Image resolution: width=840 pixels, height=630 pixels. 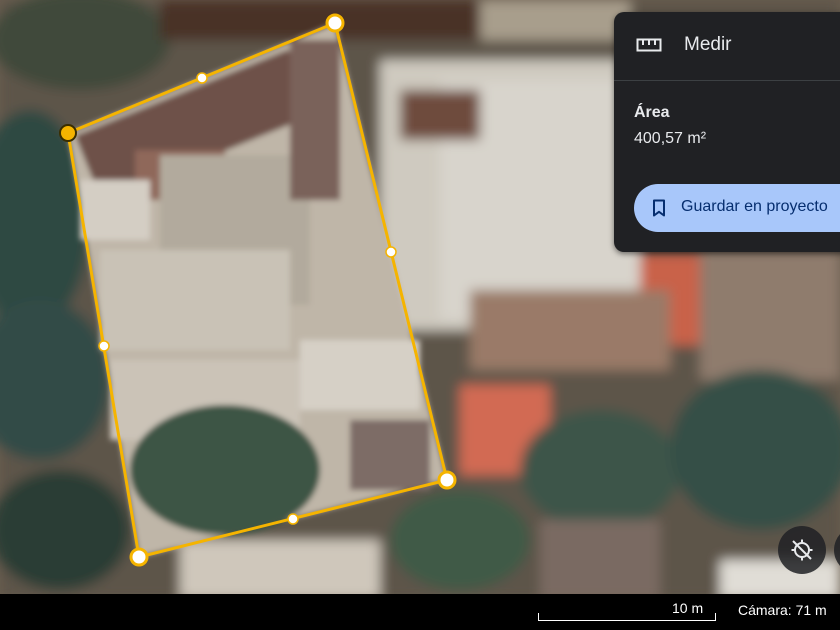 I want to click on compass-off-icon, so click(x=802, y=550).